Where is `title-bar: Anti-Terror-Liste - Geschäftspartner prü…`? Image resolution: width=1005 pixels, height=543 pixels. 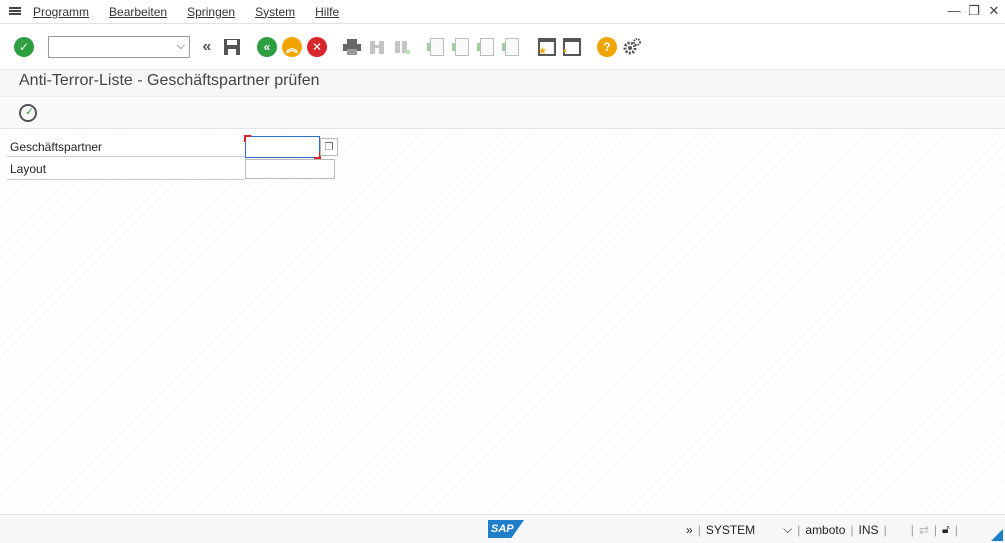 title-bar: Anti-Terror-Liste - Geschäftspartner prü… is located at coordinates (502, 82).